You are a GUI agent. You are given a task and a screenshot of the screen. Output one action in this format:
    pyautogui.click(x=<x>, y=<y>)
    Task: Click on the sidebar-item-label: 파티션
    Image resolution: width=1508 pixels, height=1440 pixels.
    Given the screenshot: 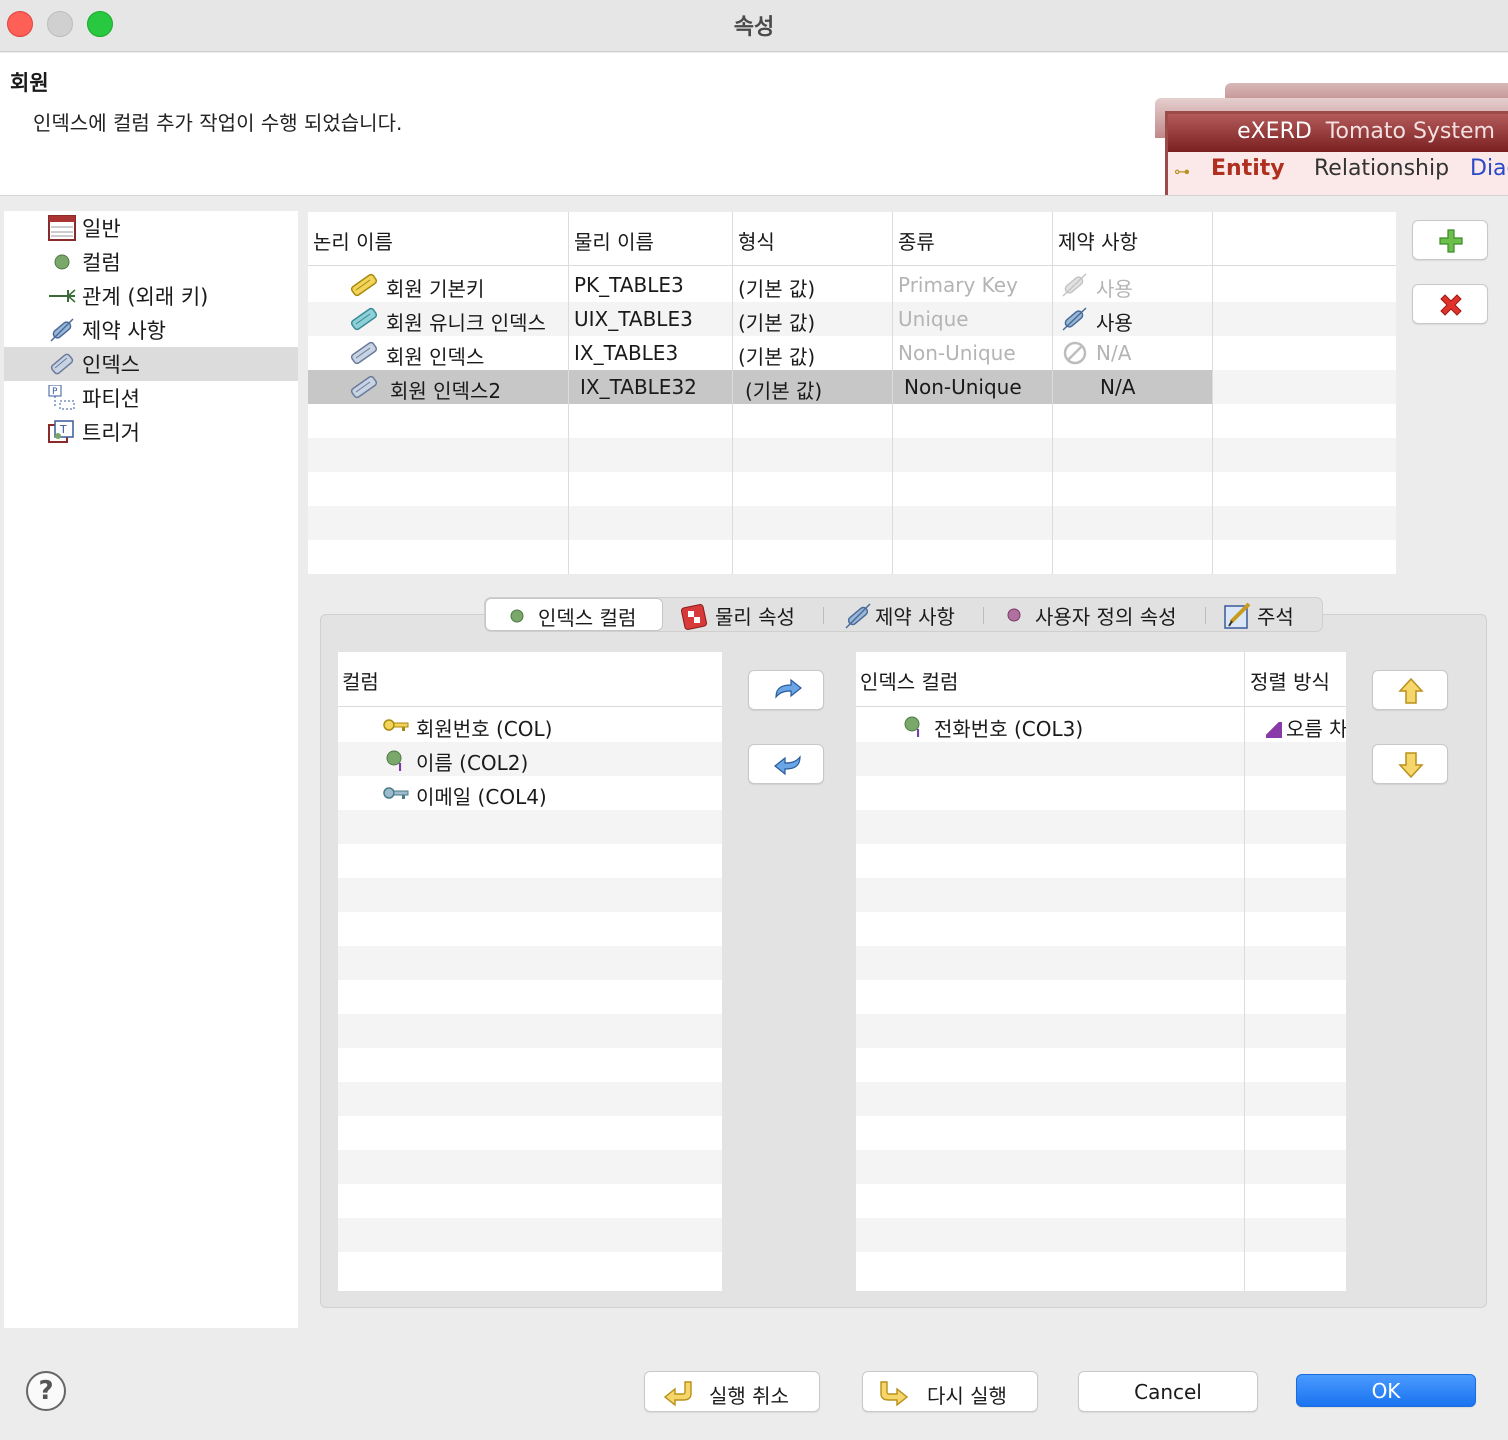 What is the action you would take?
    pyautogui.click(x=111, y=399)
    